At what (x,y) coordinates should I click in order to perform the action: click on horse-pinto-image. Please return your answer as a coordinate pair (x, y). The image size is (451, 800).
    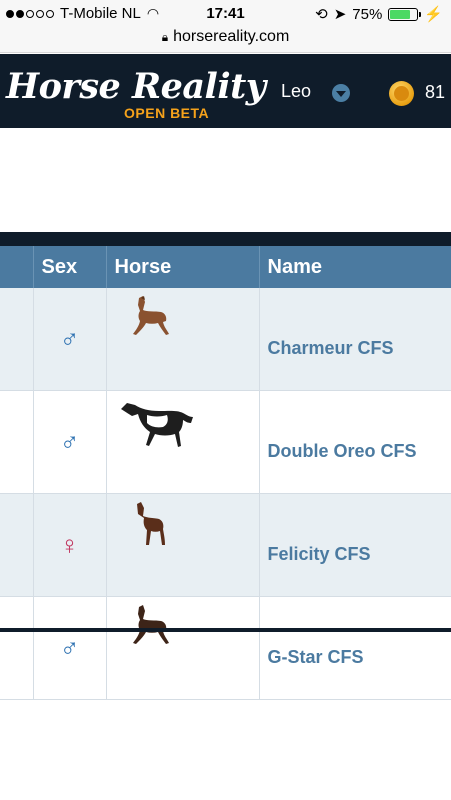
    Looking at the image, I should click on (156, 425).